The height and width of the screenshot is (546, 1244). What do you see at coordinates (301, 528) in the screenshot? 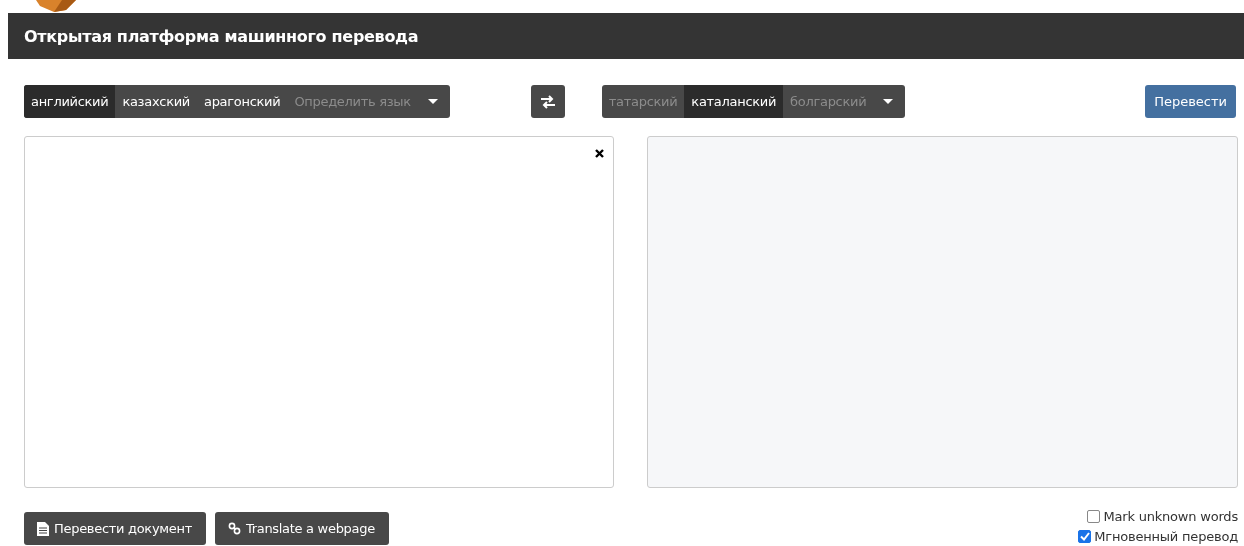
I see `translate-webpage-button: Translate a webpage` at bounding box center [301, 528].